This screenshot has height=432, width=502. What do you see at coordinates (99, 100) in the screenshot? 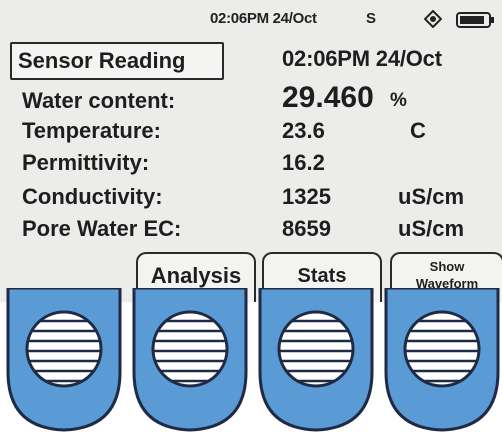
I see `reading-label: Water content:` at bounding box center [99, 100].